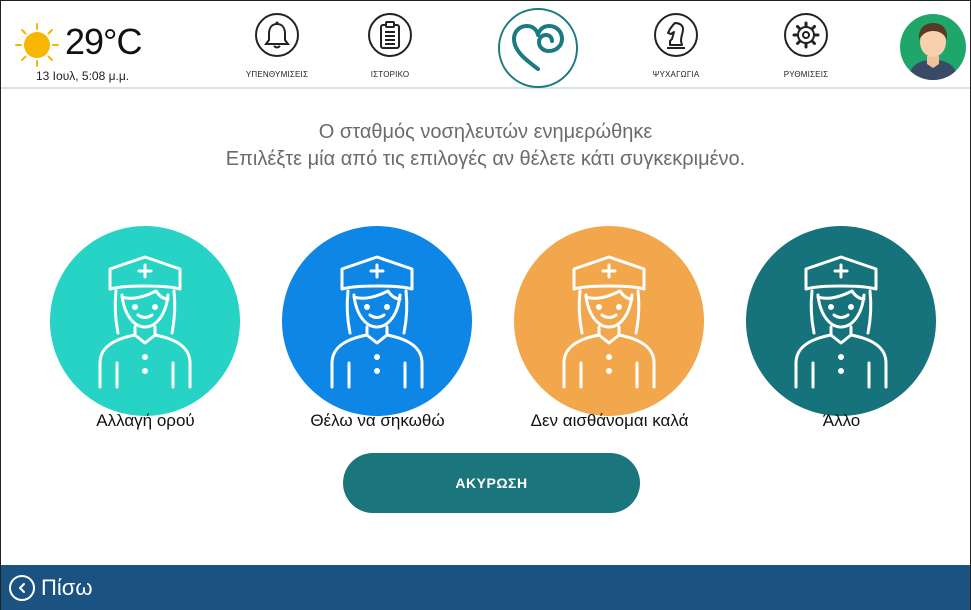  What do you see at coordinates (933, 51) in the screenshot?
I see `user-icon` at bounding box center [933, 51].